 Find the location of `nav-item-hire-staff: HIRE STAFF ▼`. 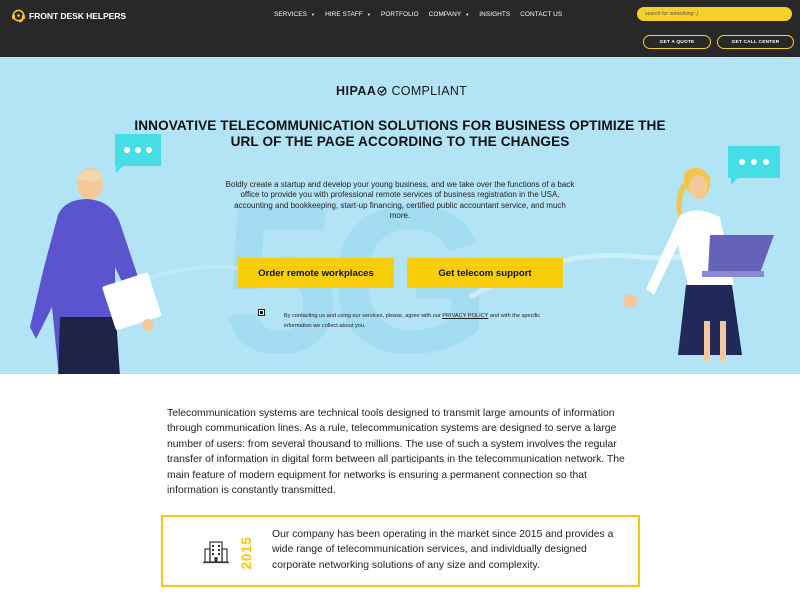

nav-item-hire-staff: HIRE STAFF ▼ is located at coordinates (348, 14).